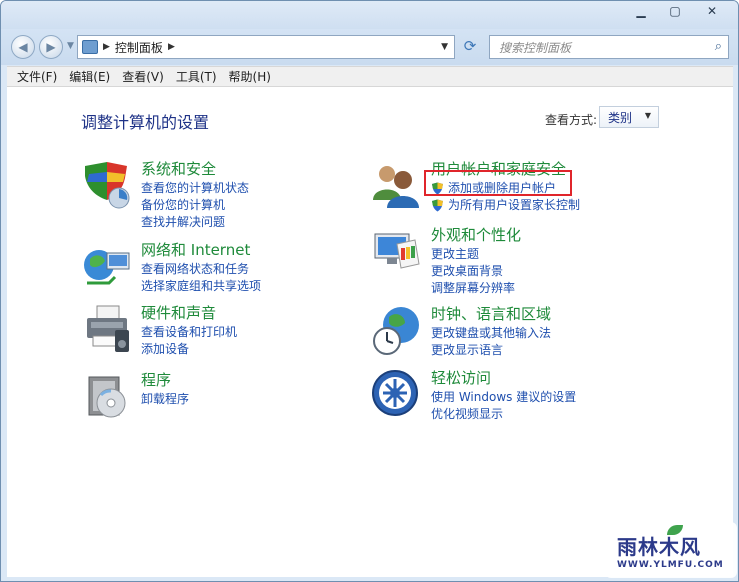 The height and width of the screenshot is (582, 739). Describe the element at coordinates (70, 46) in the screenshot. I see `recent-pages-dropdown: ▼` at that location.